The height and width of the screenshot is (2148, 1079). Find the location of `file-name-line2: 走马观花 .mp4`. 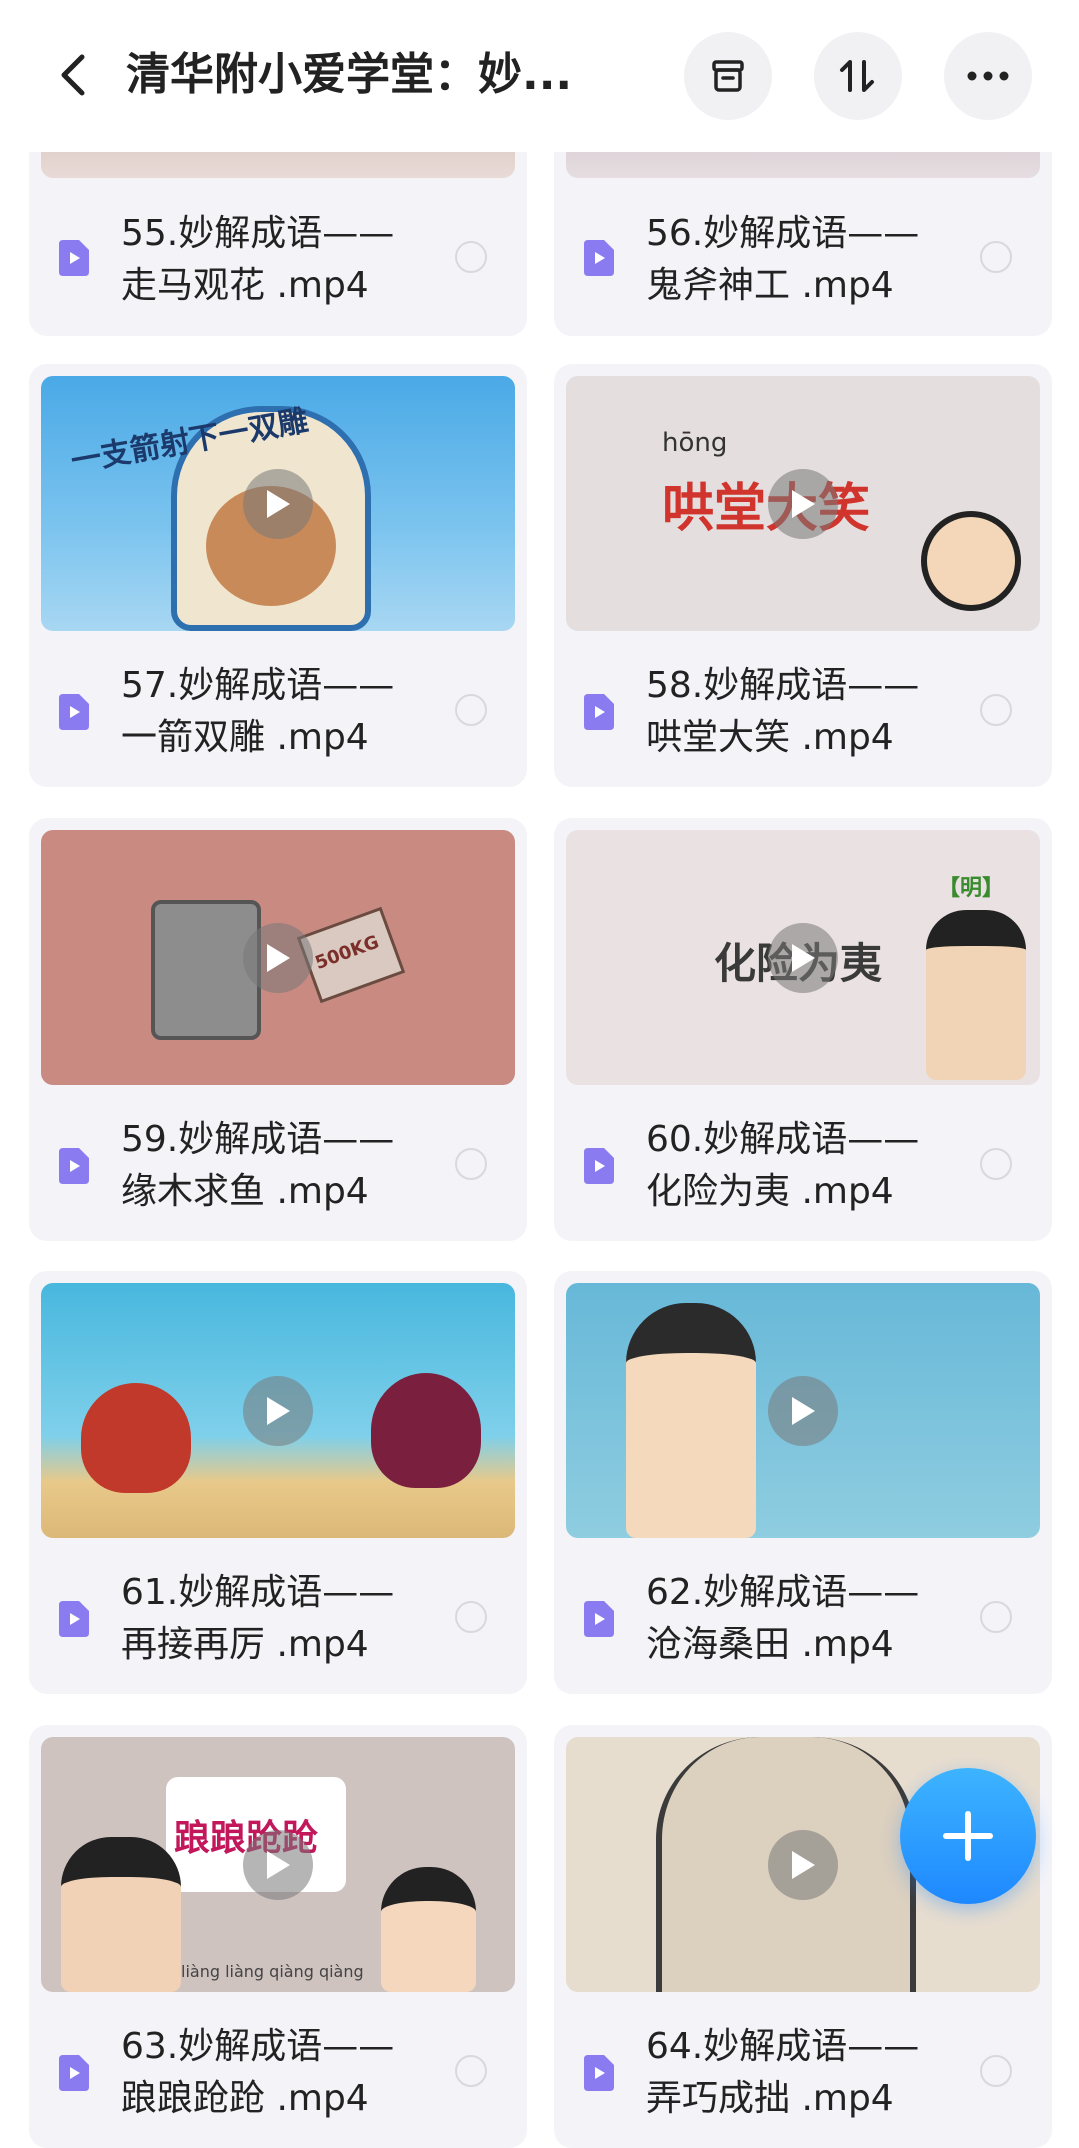

file-name-line2: 走马观花 .mp4 is located at coordinates (245, 285).